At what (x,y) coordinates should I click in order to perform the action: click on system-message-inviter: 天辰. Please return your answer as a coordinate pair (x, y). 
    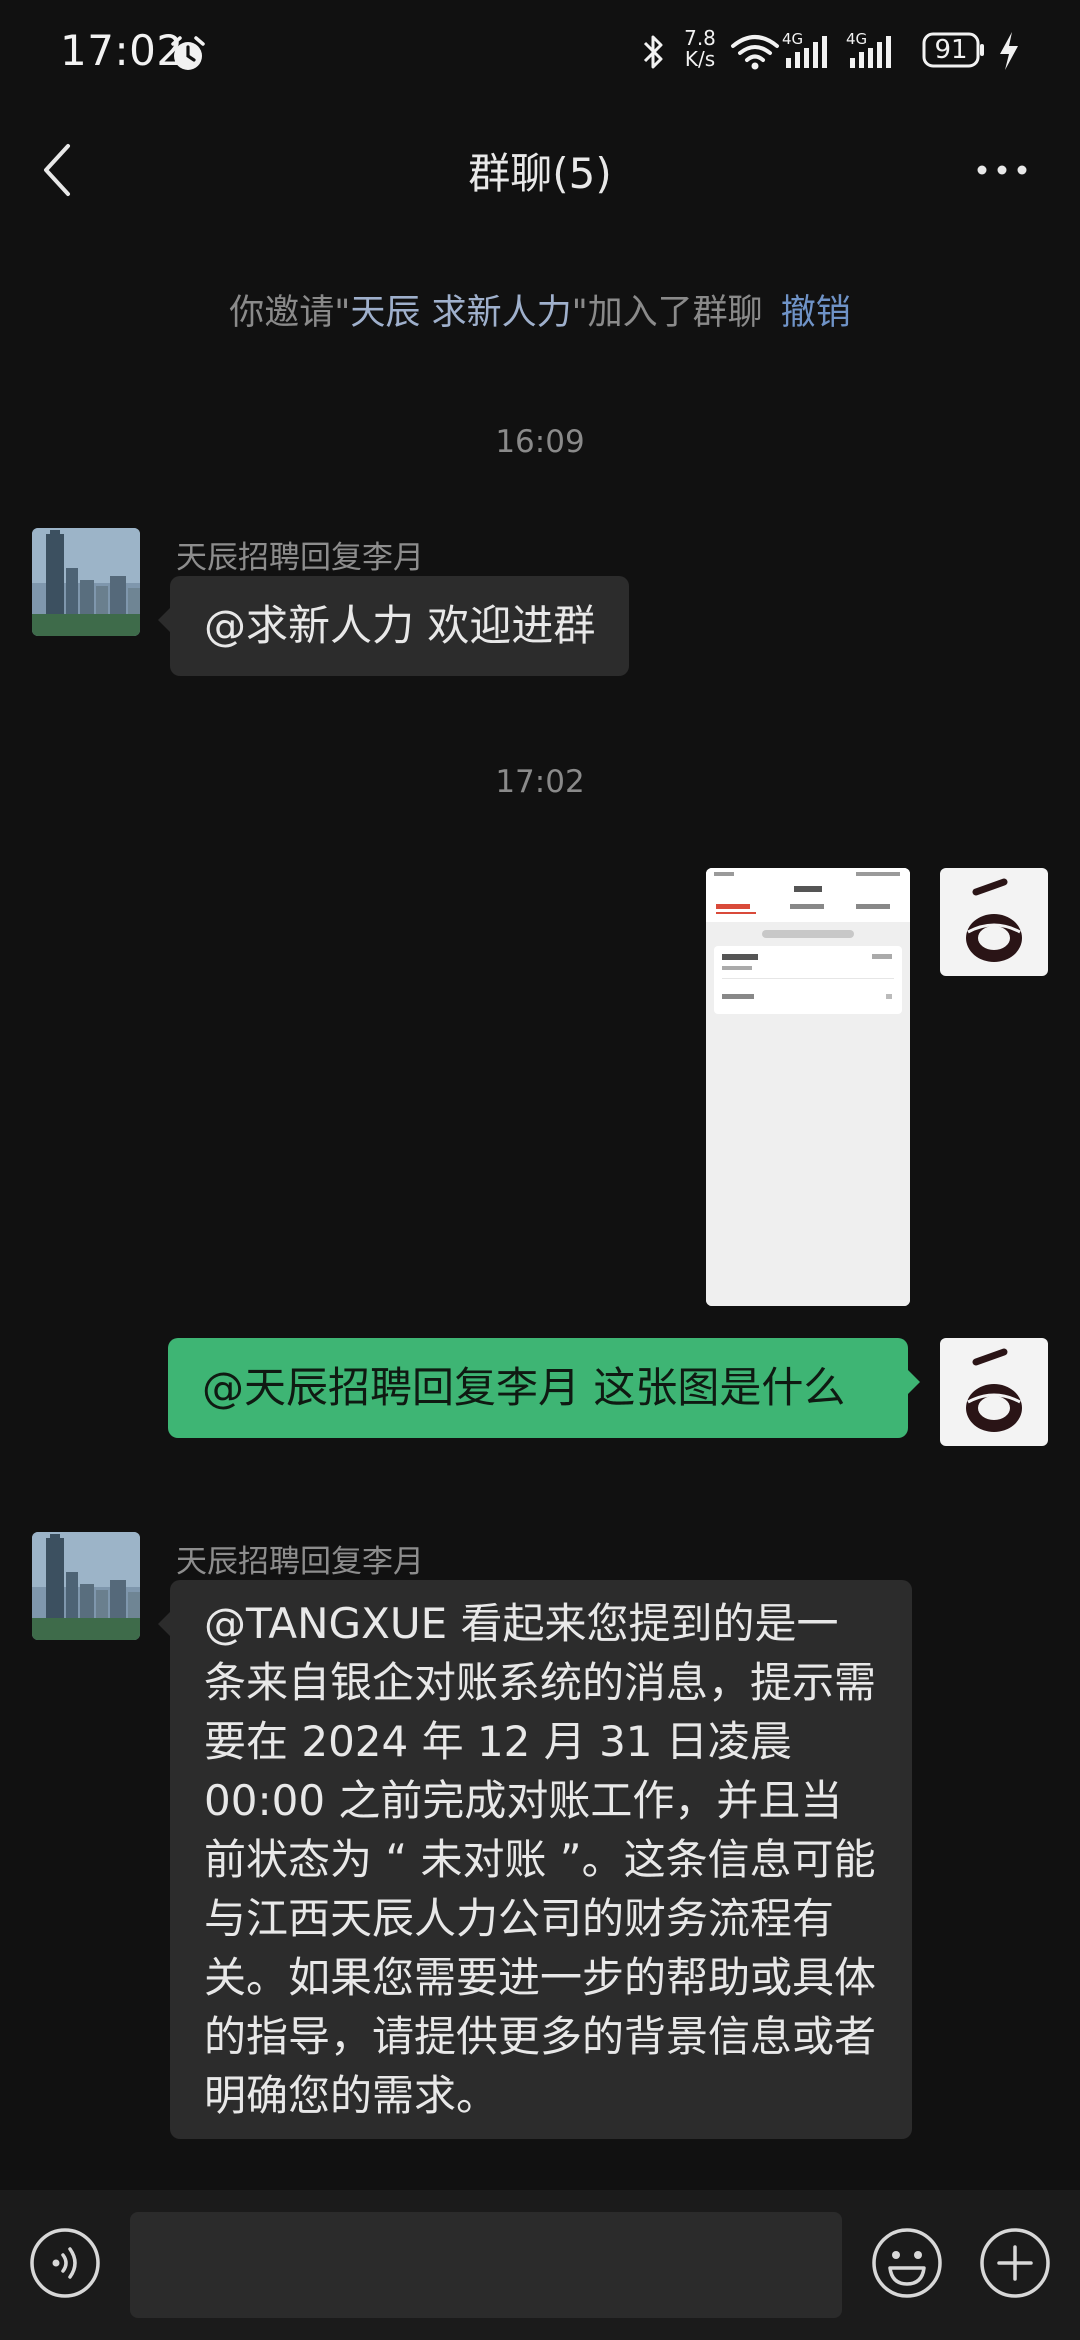
    Looking at the image, I should click on (385, 313).